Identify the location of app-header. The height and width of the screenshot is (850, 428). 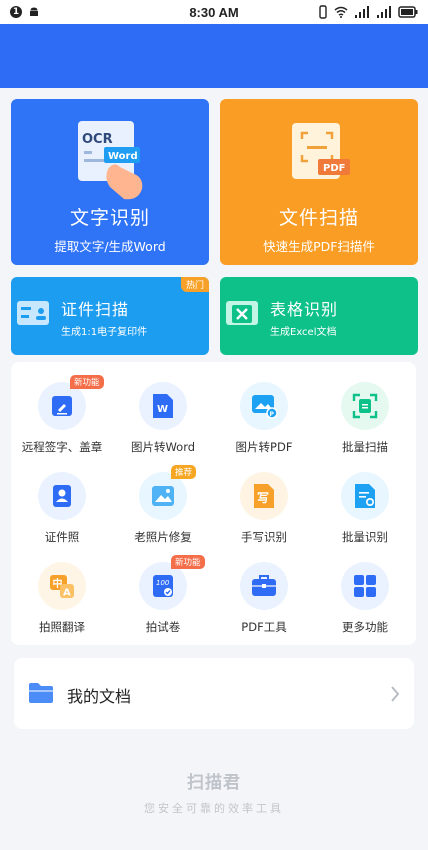
(214, 56).